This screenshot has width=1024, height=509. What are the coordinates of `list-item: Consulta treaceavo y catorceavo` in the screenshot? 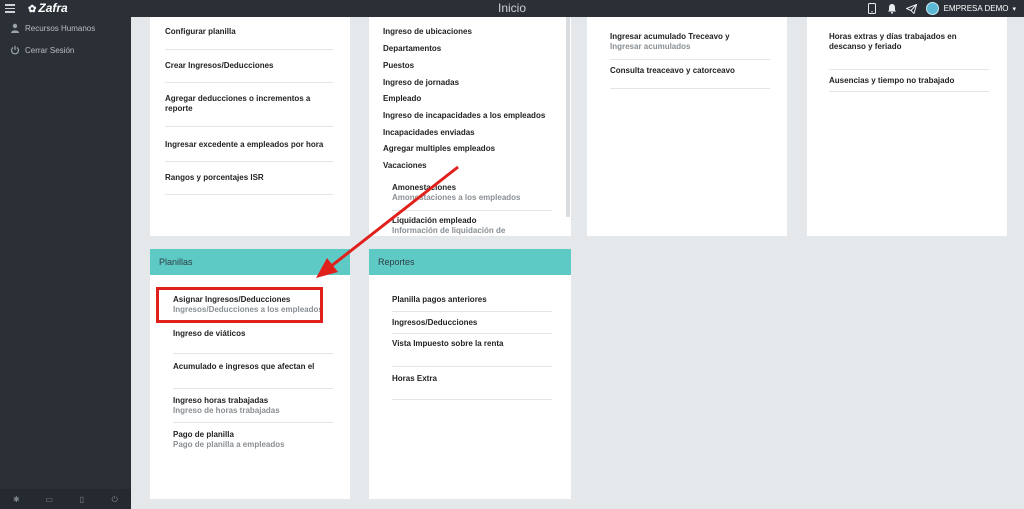 It's located at (672, 71).